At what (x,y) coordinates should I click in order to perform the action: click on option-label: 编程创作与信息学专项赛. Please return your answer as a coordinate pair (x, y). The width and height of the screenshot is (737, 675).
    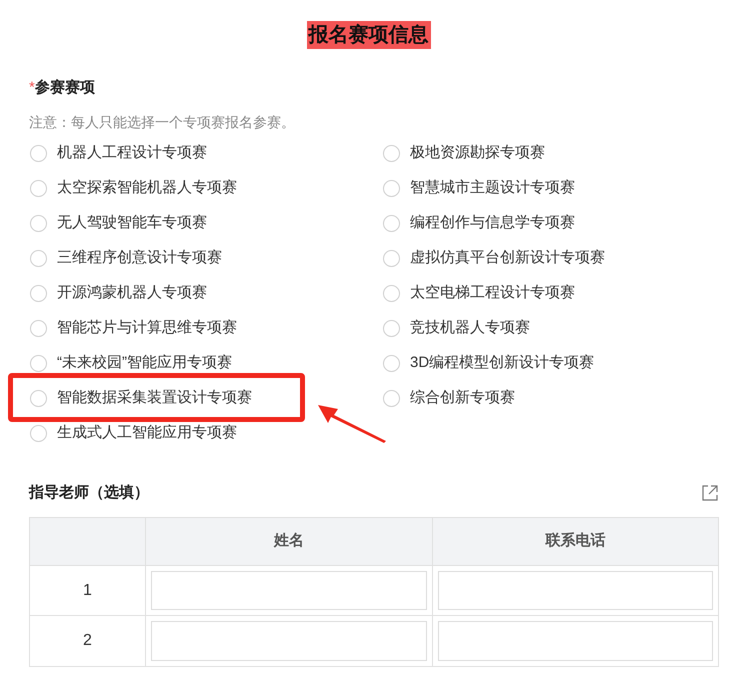
    Looking at the image, I should click on (492, 222).